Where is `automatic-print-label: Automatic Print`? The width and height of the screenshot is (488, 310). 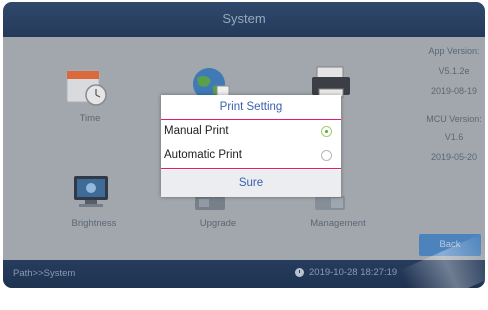
automatic-print-label: Automatic Print is located at coordinates (203, 155).